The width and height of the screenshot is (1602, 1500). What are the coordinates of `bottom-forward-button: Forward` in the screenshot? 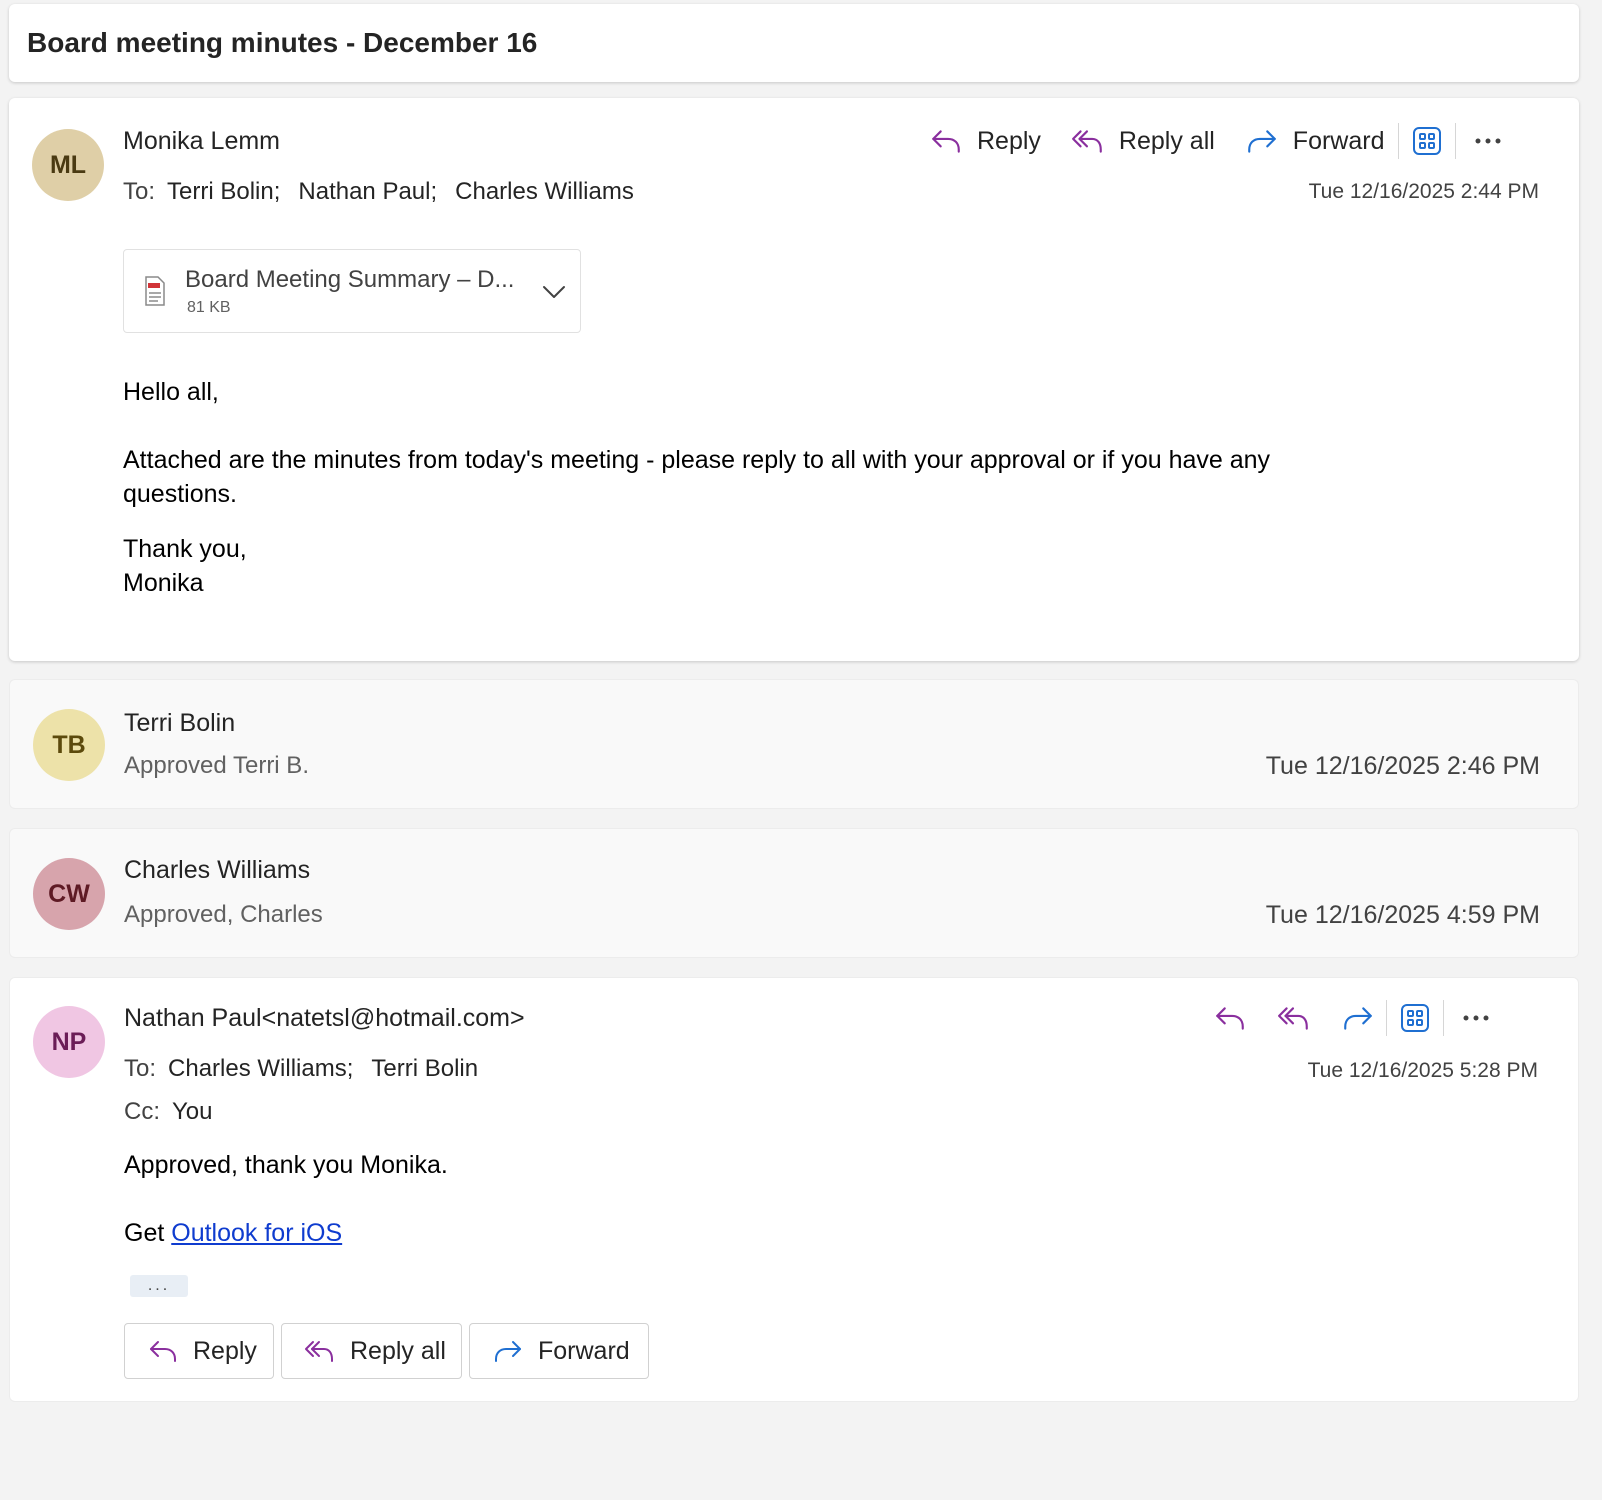 It's located at (559, 1351).